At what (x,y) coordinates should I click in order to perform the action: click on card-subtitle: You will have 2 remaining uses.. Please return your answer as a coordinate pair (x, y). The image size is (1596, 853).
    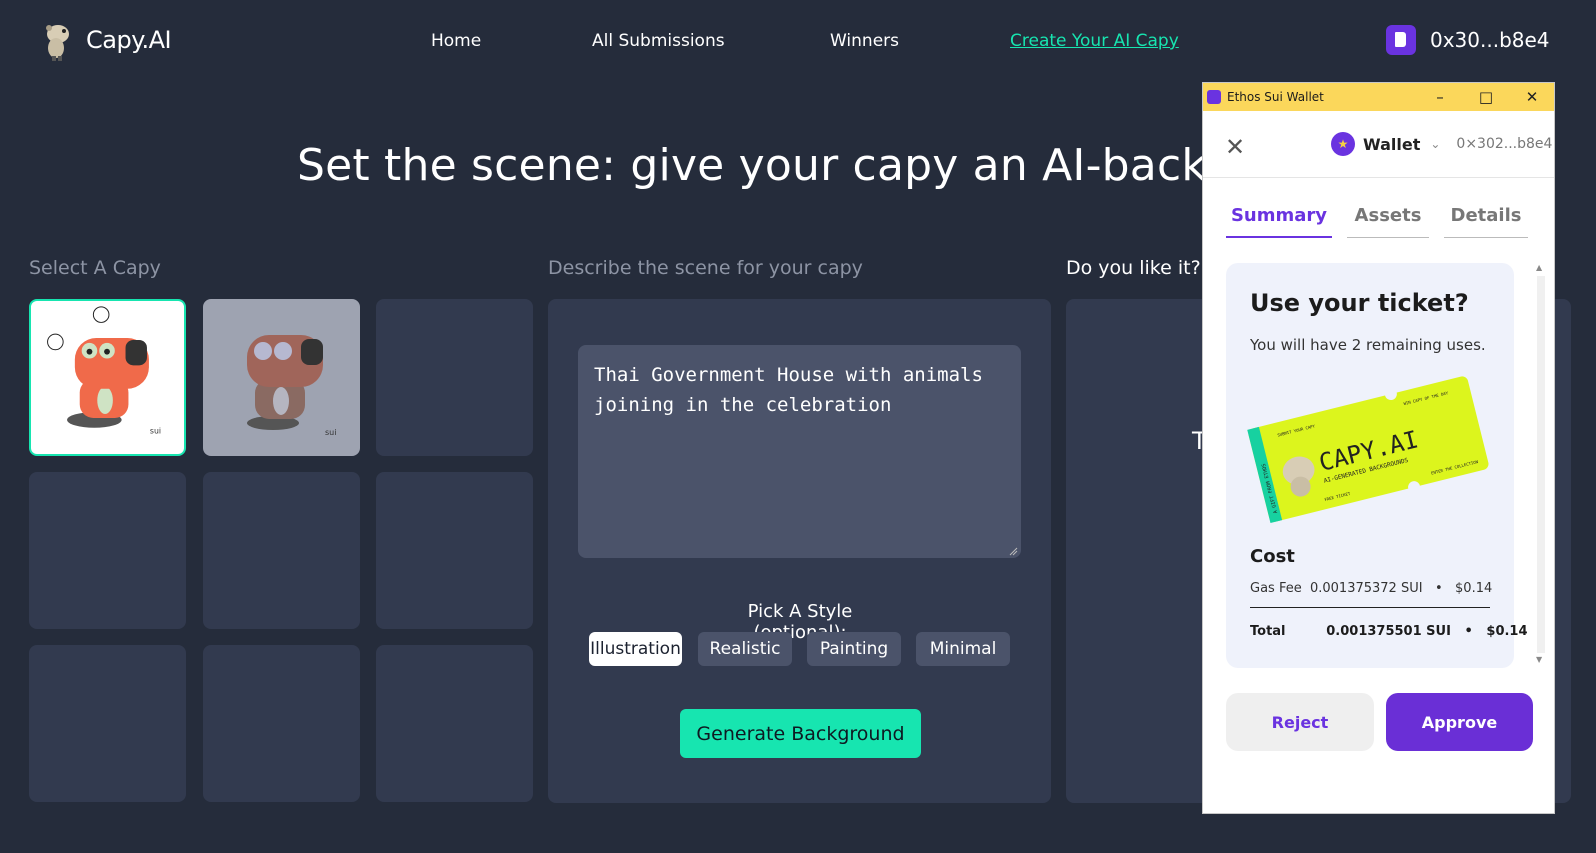
    Looking at the image, I should click on (1368, 345).